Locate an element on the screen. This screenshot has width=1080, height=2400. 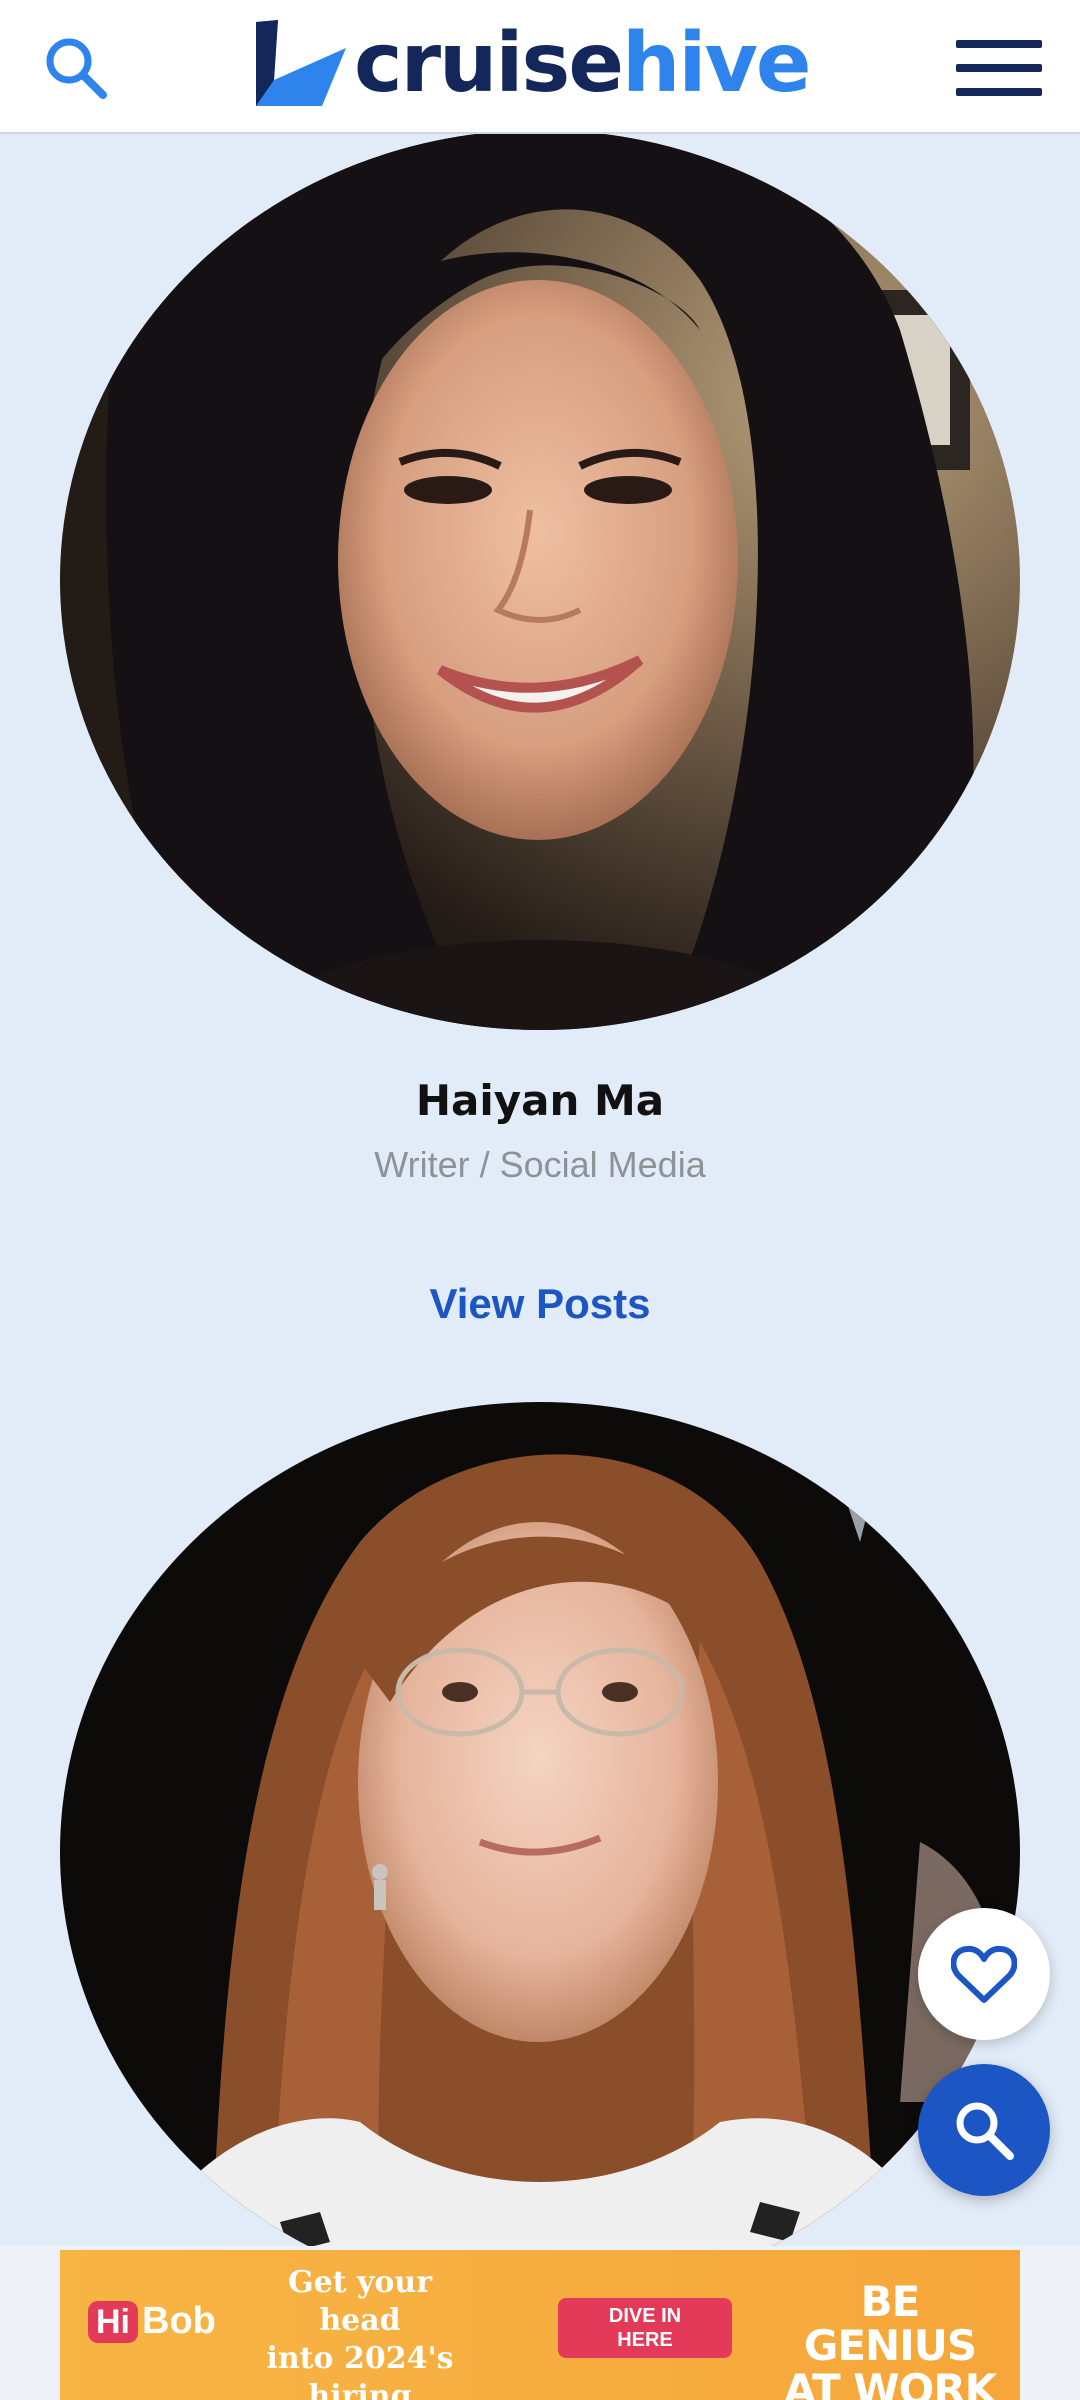
hamburger-menu-button is located at coordinates (999, 68).